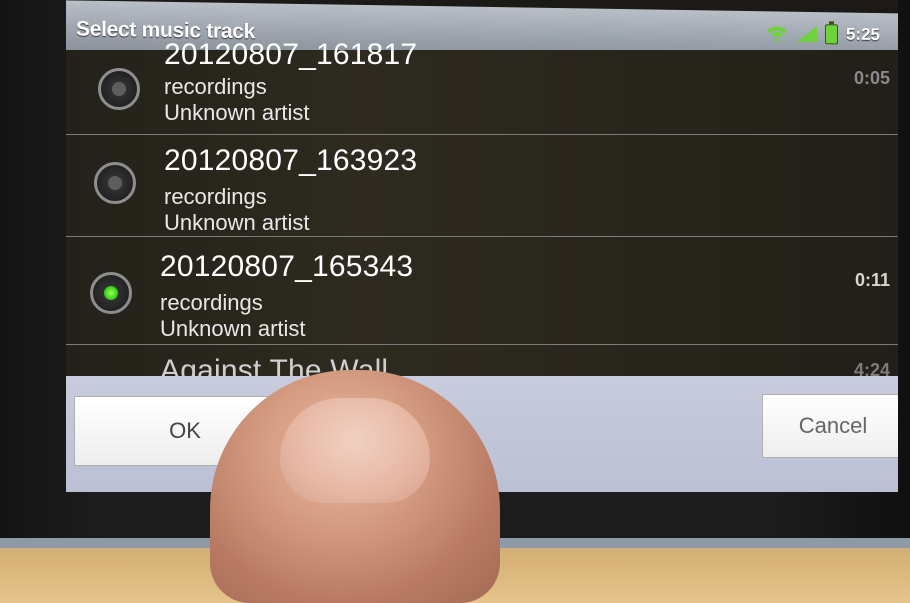 This screenshot has width=910, height=603. What do you see at coordinates (291, 160) in the screenshot?
I see `track-title: 20120807_163923` at bounding box center [291, 160].